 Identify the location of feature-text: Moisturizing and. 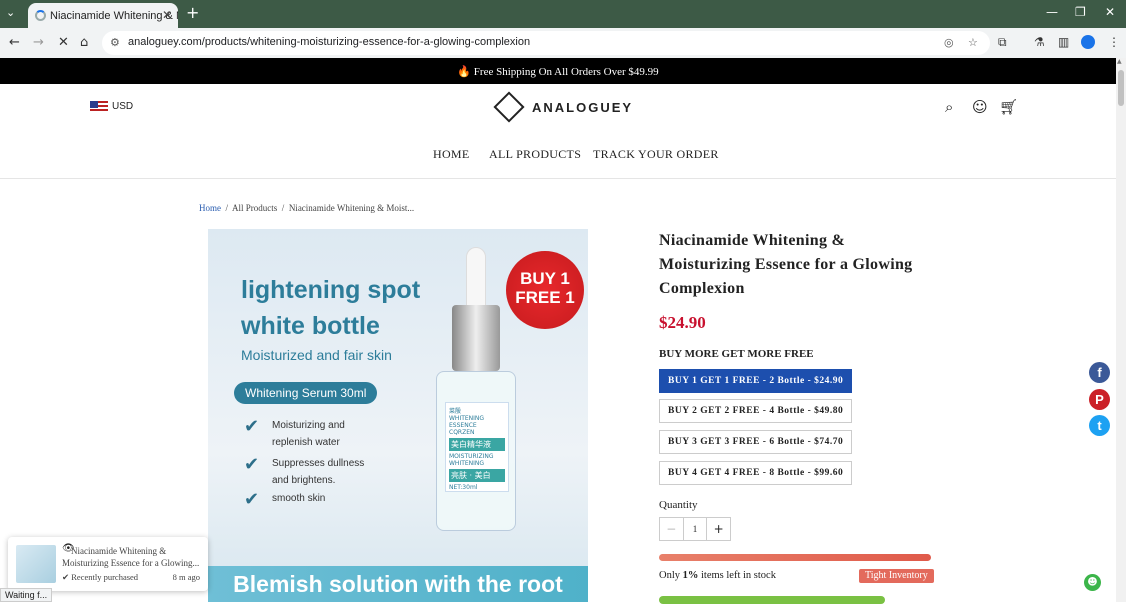
(308, 425).